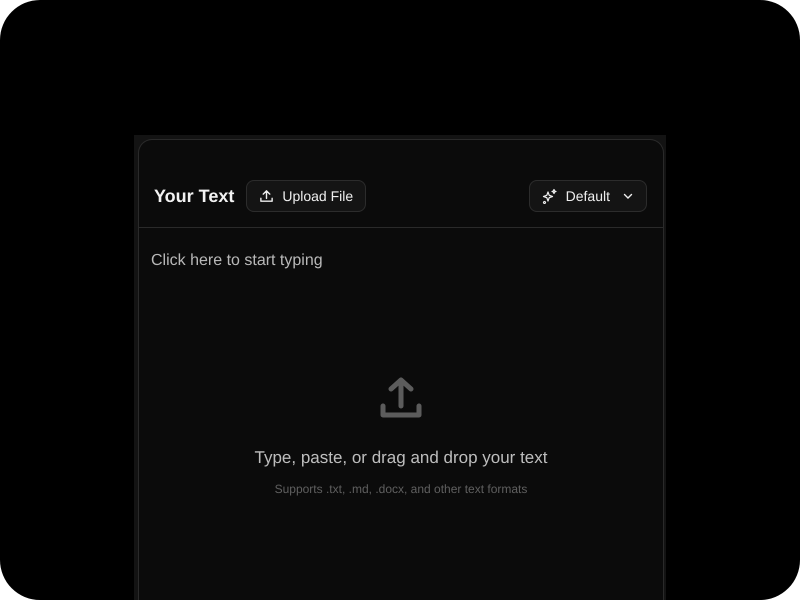 The image size is (800, 600). I want to click on section-title: Your Text, so click(194, 196).